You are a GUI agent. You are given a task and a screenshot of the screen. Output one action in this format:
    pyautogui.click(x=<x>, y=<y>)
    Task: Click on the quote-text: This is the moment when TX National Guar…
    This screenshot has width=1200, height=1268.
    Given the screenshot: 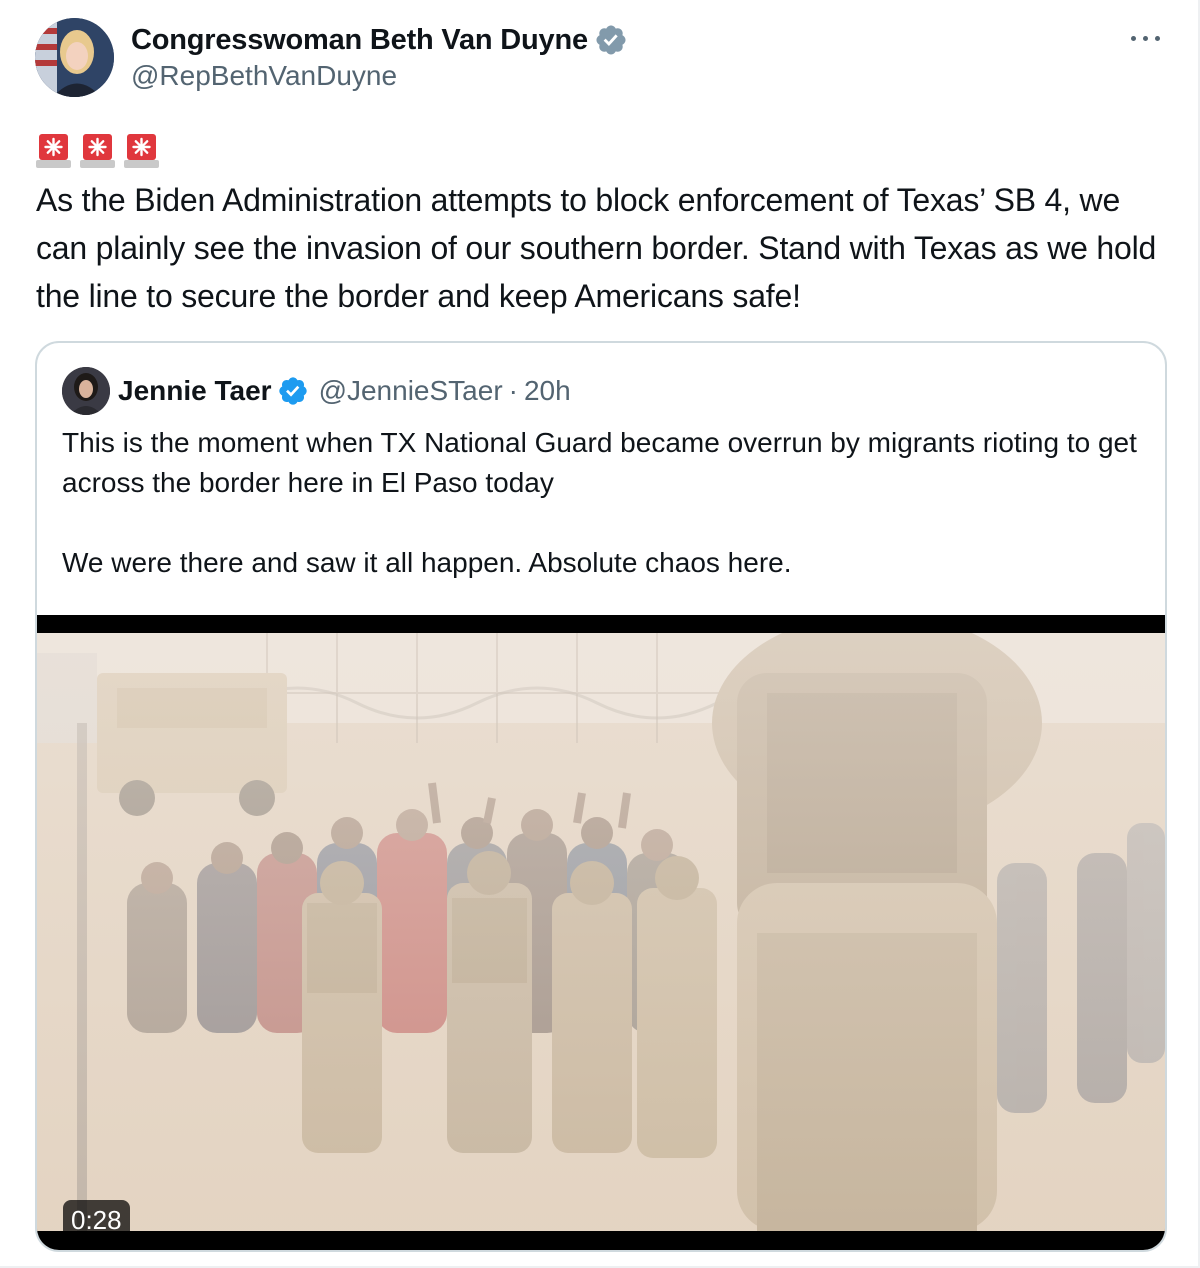 What is the action you would take?
    pyautogui.click(x=602, y=503)
    